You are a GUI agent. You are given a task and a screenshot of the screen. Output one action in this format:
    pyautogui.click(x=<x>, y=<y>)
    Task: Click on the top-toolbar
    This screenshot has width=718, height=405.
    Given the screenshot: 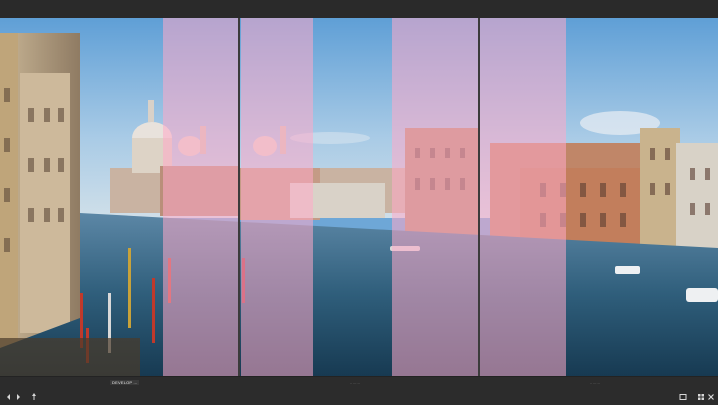 What is the action you would take?
    pyautogui.click(x=359, y=9)
    